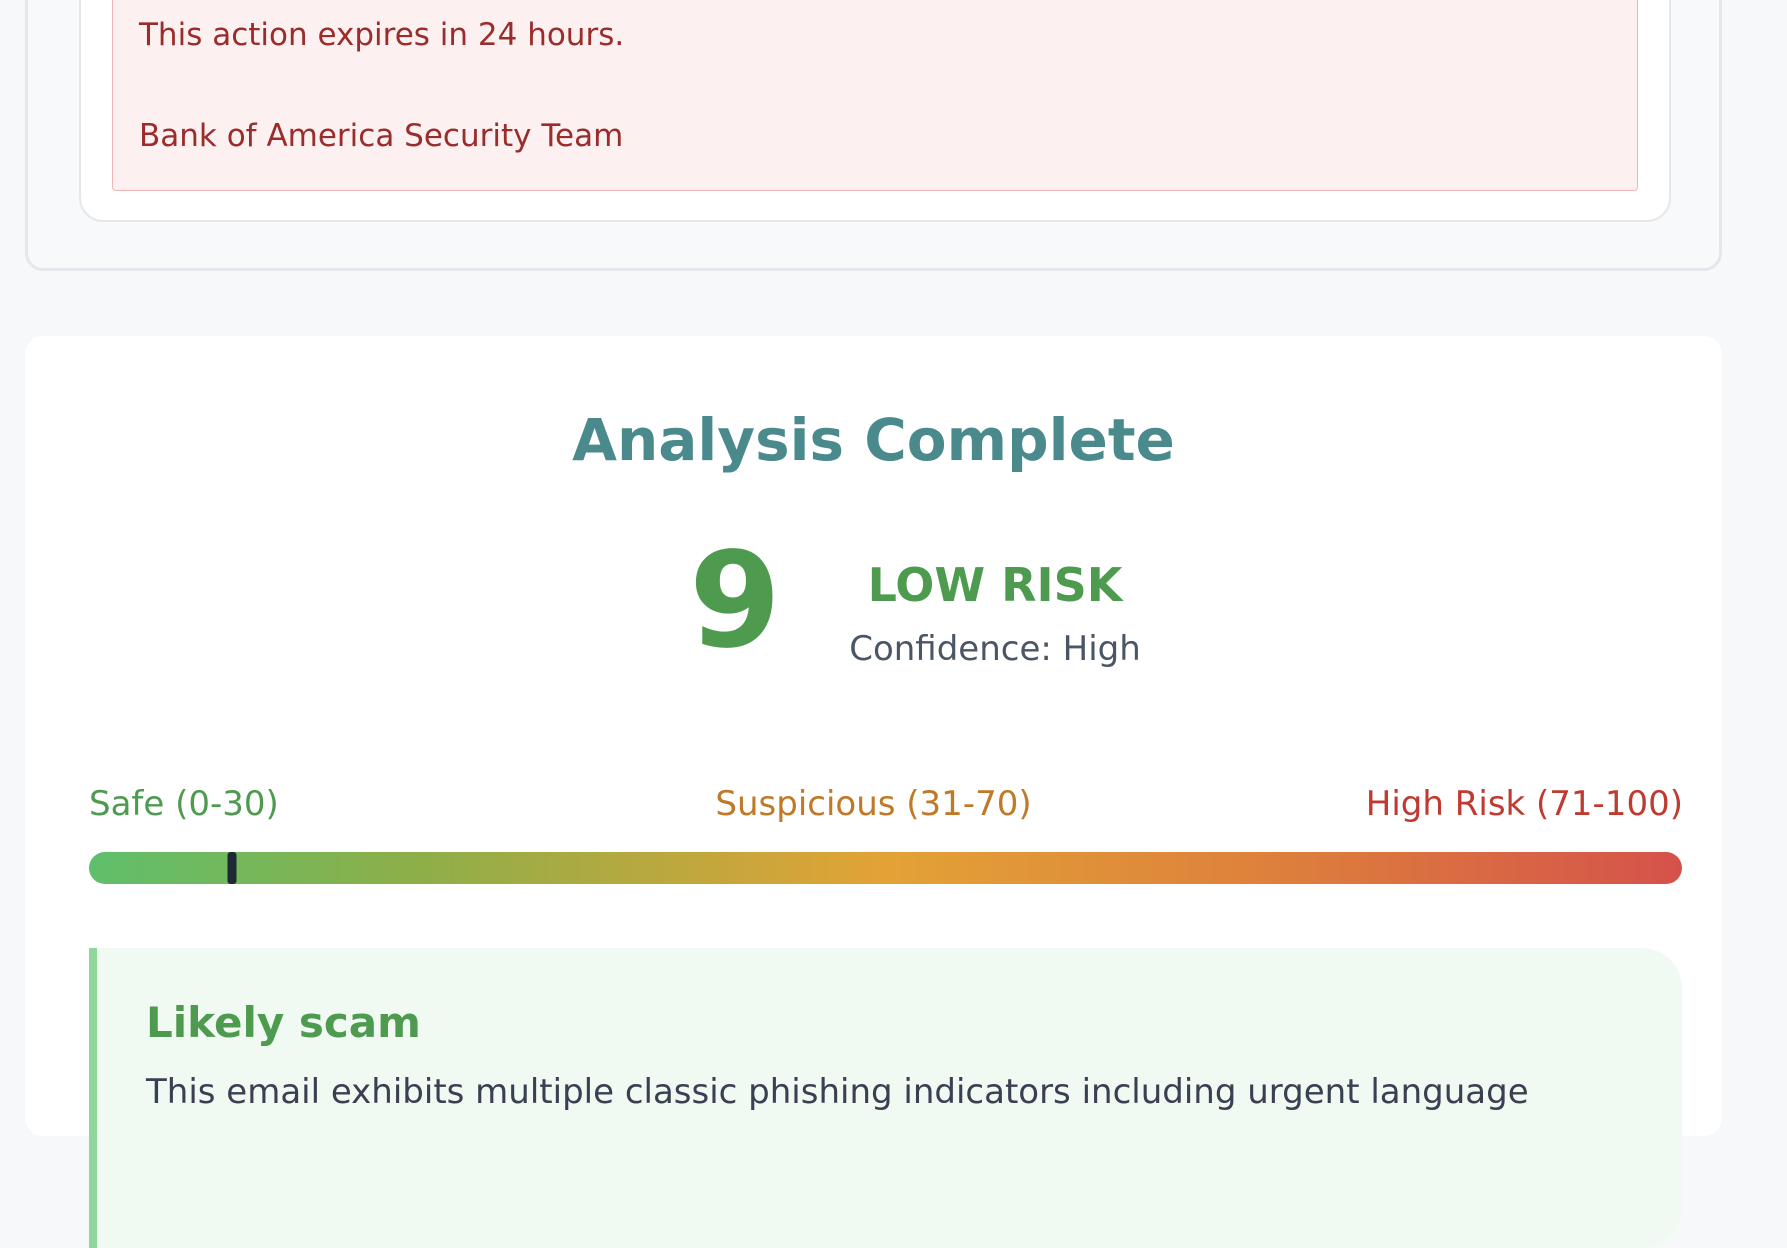 This screenshot has height=1248, width=1787. Describe the element at coordinates (283, 1022) in the screenshot. I see `verdict-title: Likely scam` at that location.